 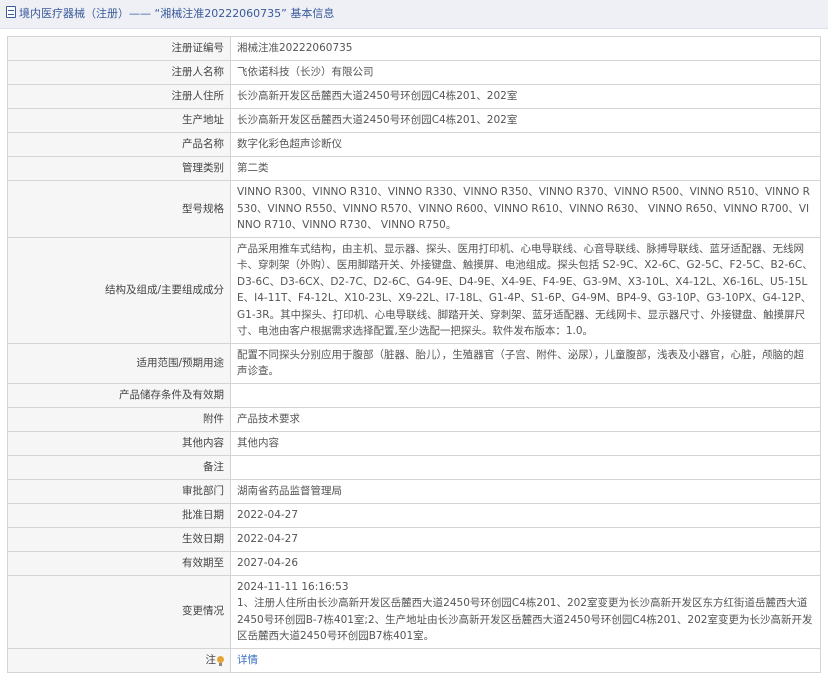 I want to click on row-value: 2027-04-26, so click(x=525, y=563).